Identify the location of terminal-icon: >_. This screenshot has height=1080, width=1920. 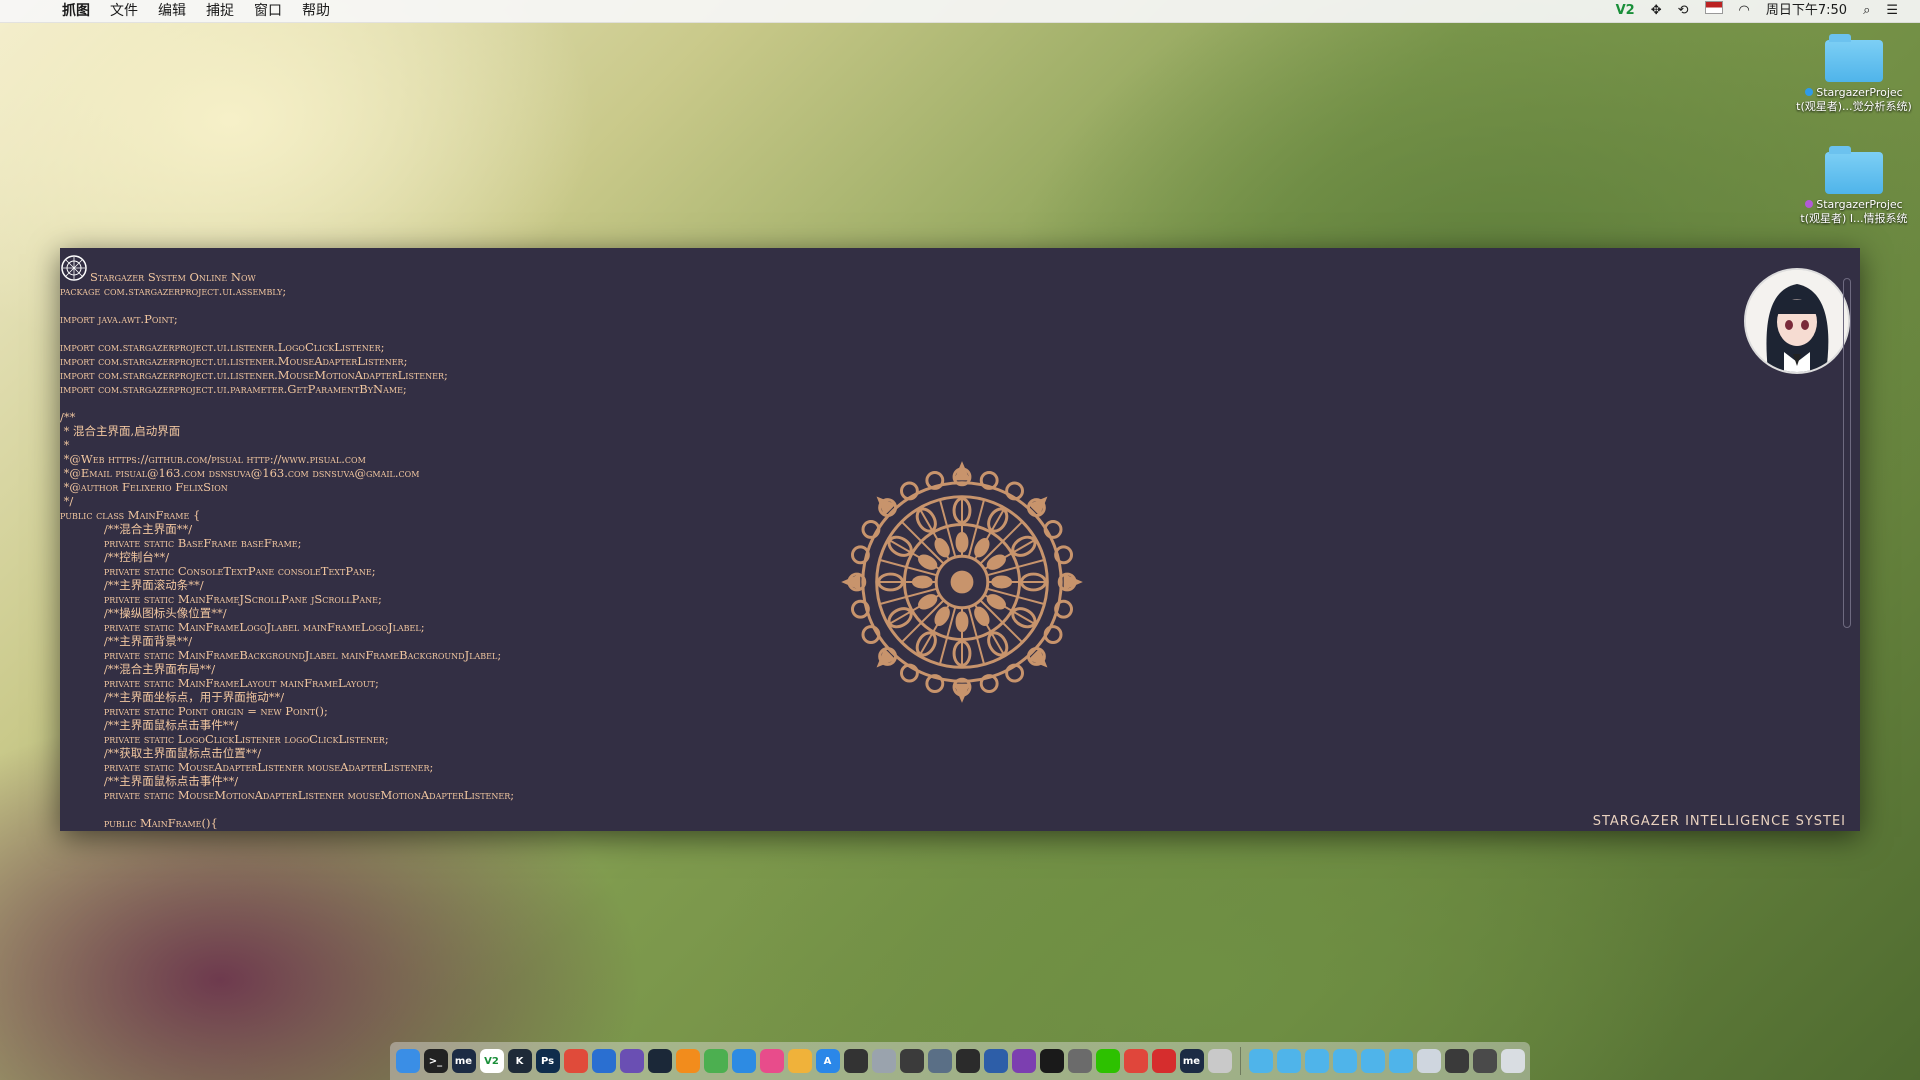
(435, 1061).